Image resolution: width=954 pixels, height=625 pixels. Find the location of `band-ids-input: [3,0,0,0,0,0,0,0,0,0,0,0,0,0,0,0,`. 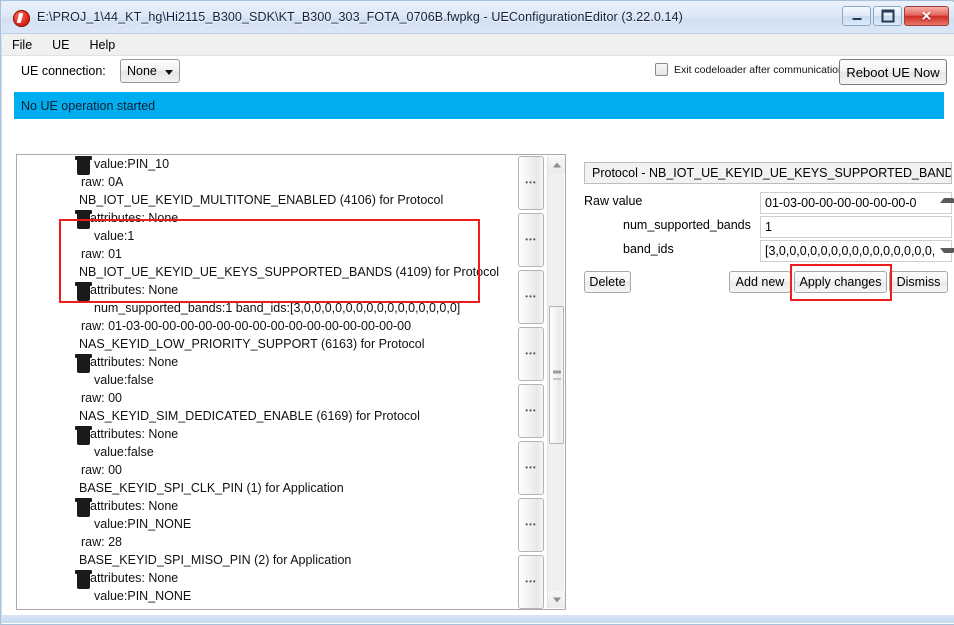

band-ids-input: [3,0,0,0,0,0,0,0,0,0,0,0,0,0,0,0, is located at coordinates (856, 251).